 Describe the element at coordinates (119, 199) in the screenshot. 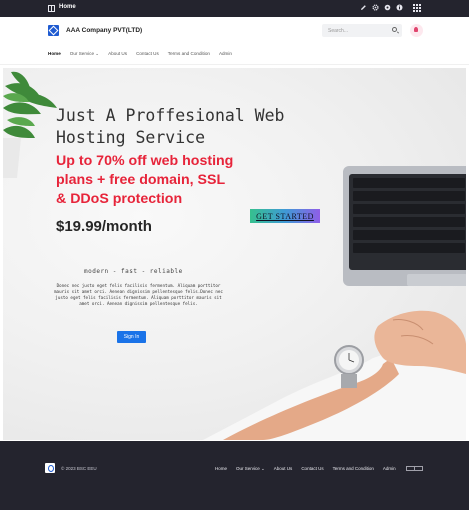

I see `hero-offer-line-3: & DDoS protection` at that location.